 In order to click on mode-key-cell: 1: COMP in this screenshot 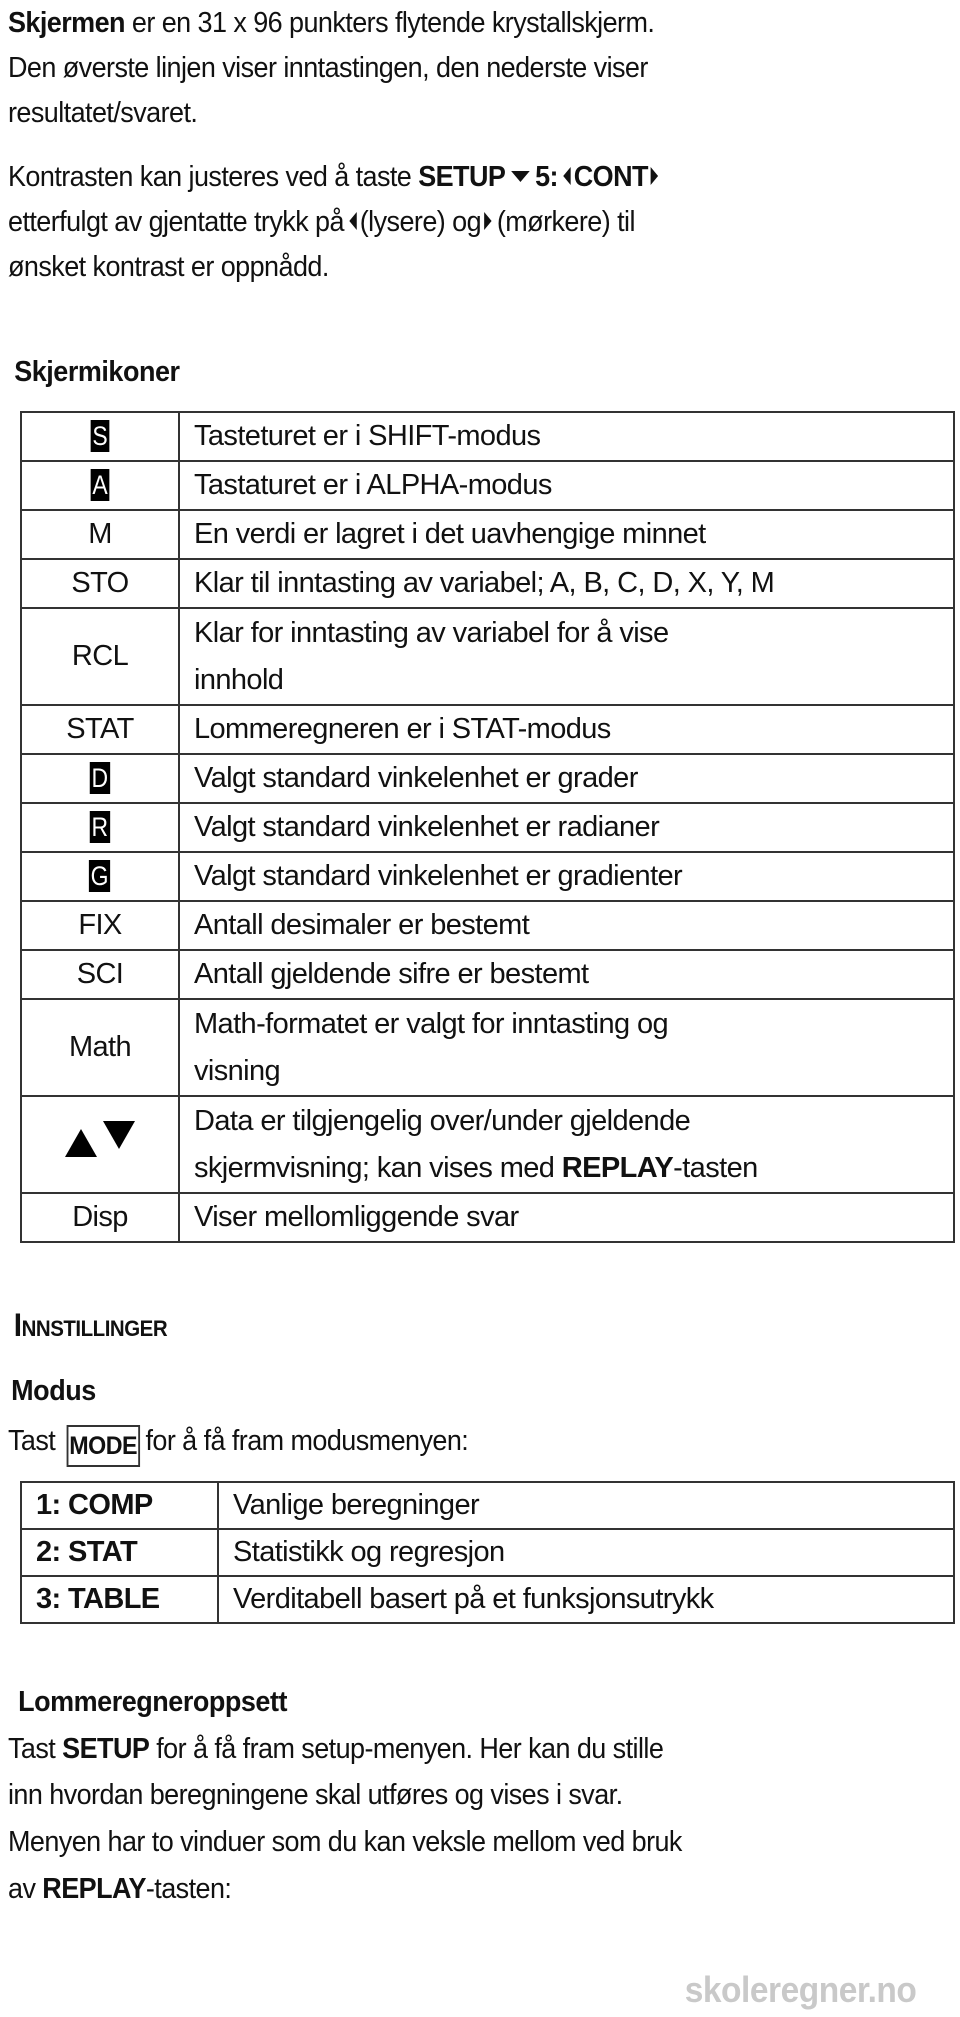, I will do `click(119, 1505)`.